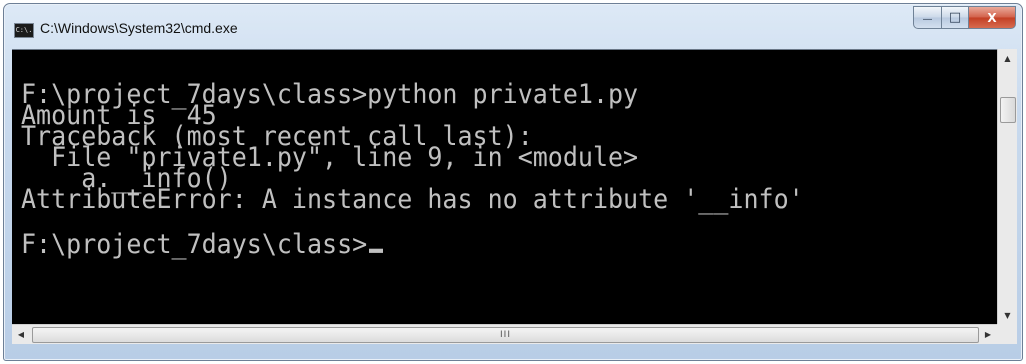  I want to click on cmd-app-icon: C:\., so click(24, 30).